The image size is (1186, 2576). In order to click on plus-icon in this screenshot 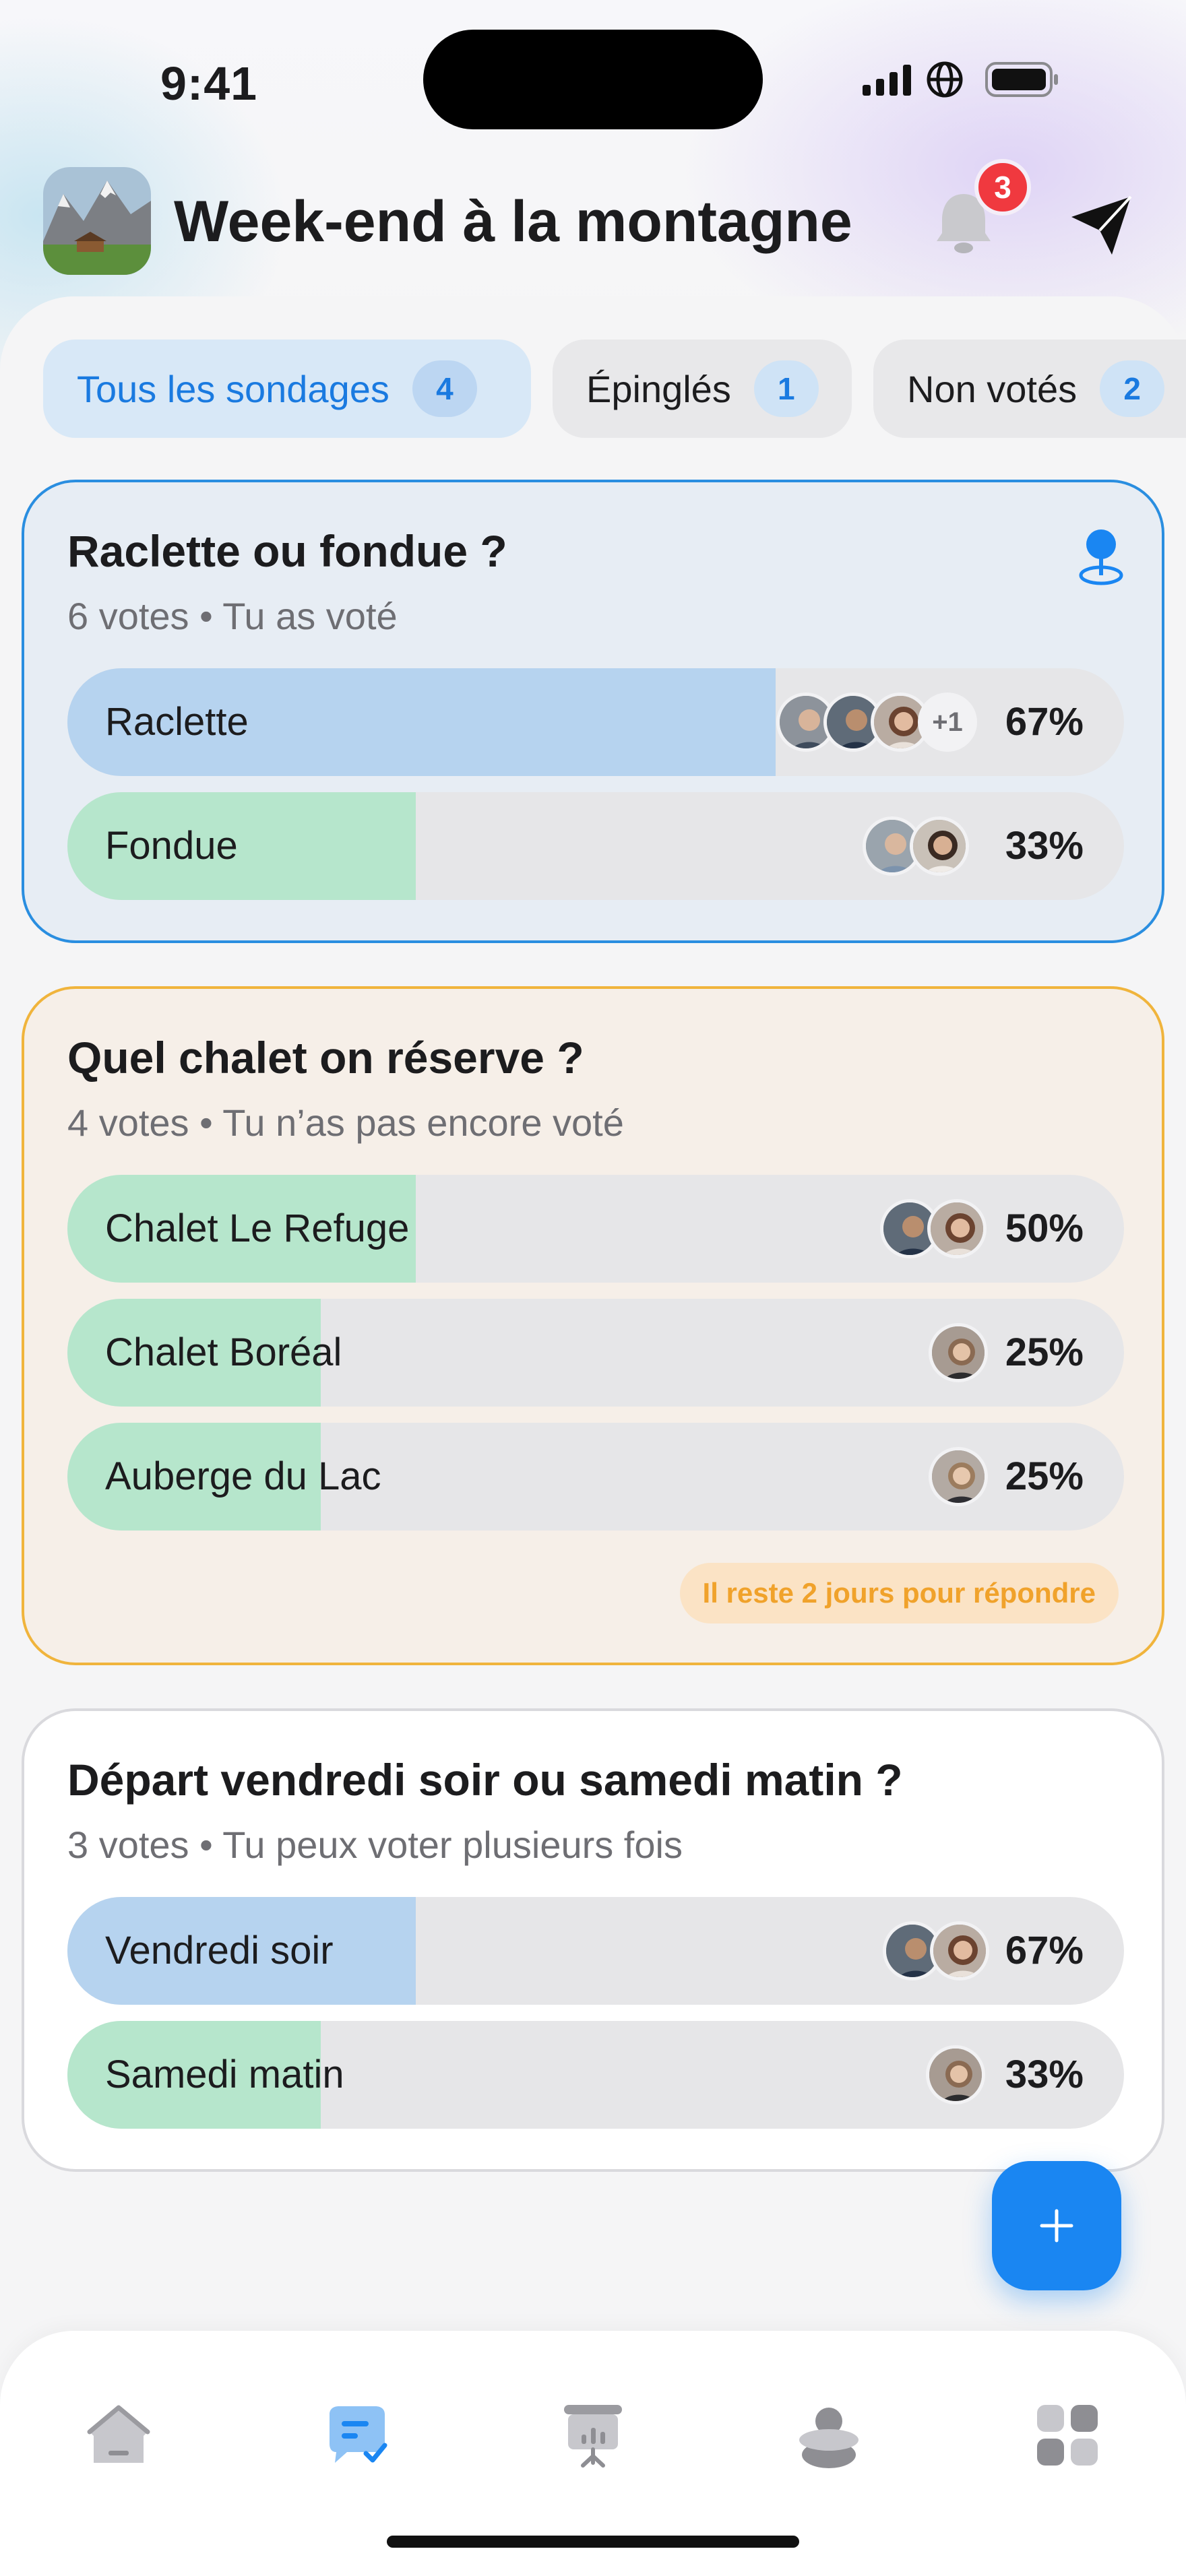, I will do `click(1056, 2226)`.